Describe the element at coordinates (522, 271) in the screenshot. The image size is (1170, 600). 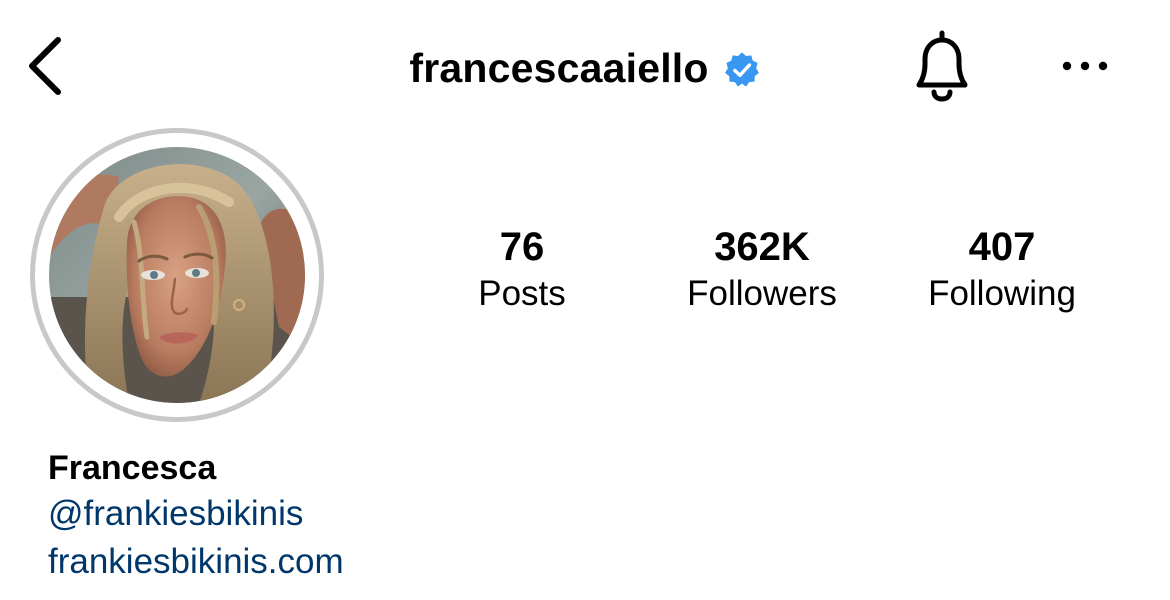
I see `posts-stat: 76 Posts` at that location.